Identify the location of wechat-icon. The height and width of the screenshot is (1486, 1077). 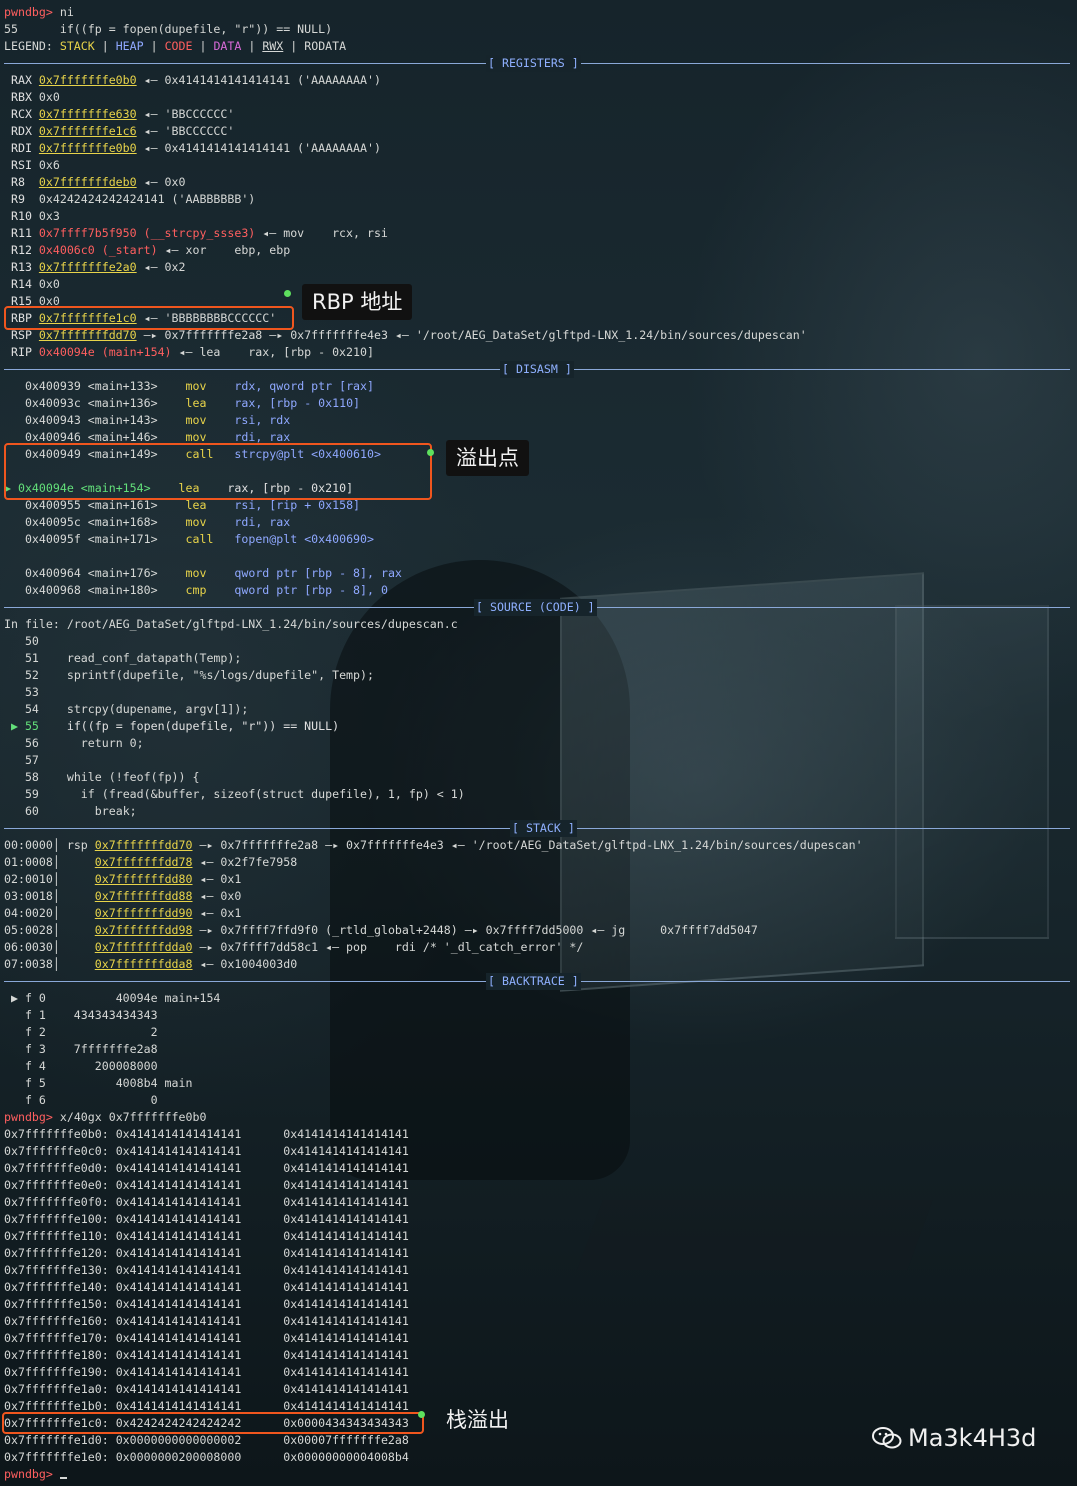
(887, 1438).